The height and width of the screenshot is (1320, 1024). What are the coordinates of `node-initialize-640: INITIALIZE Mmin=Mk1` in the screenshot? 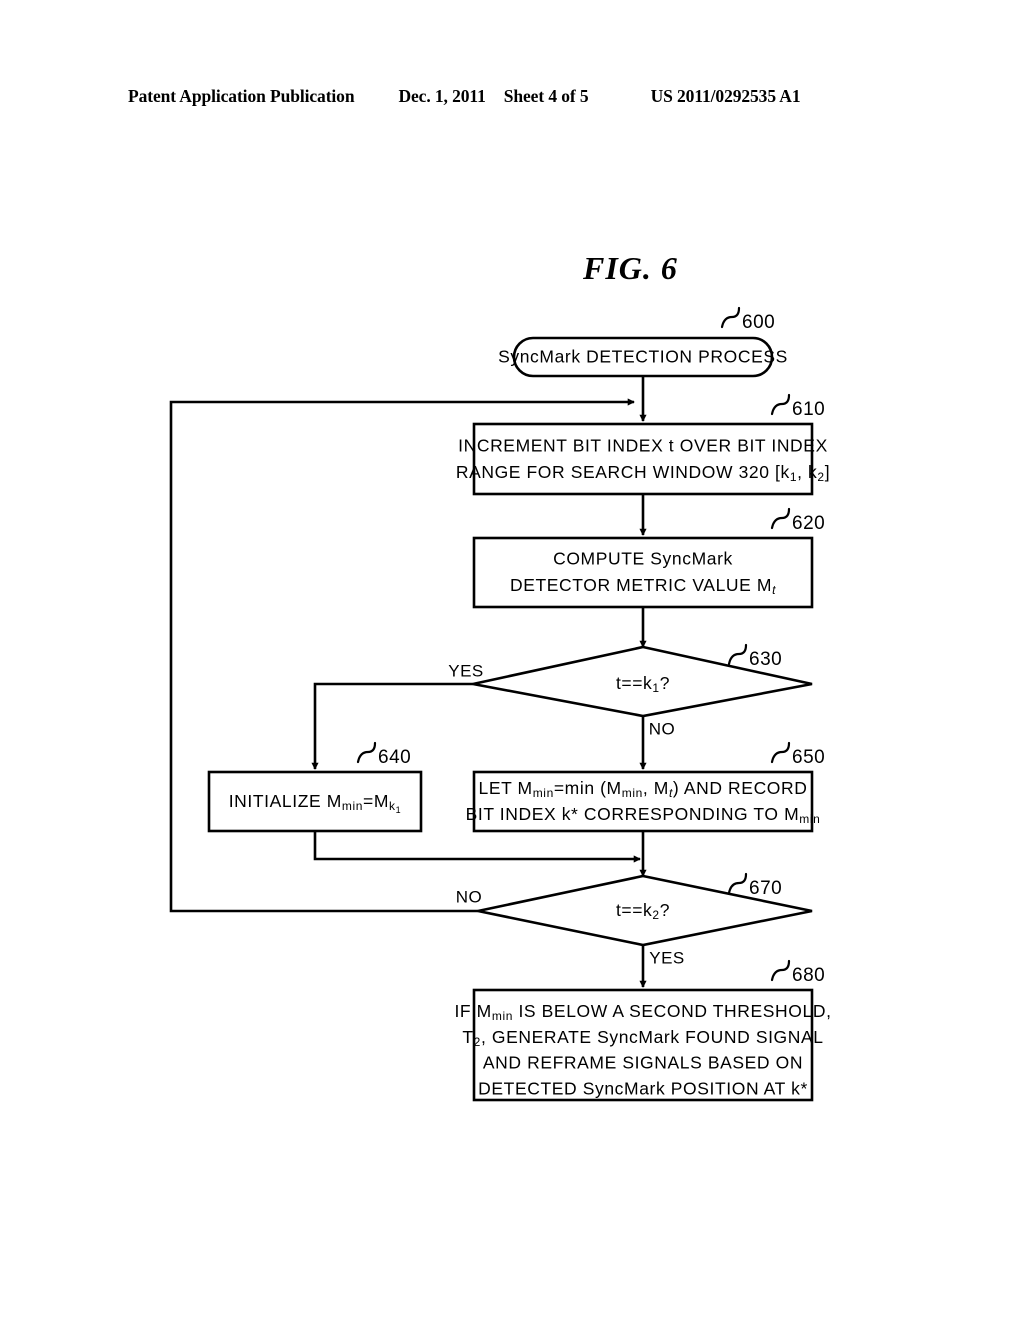 It's located at (315, 801).